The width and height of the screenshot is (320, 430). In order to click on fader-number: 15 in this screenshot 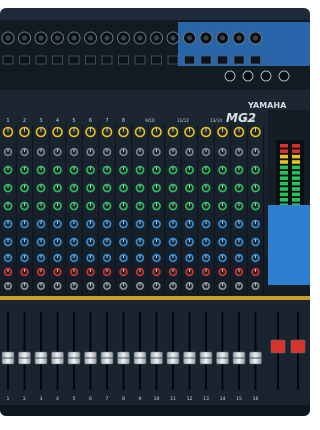, I will do `click(239, 399)`.